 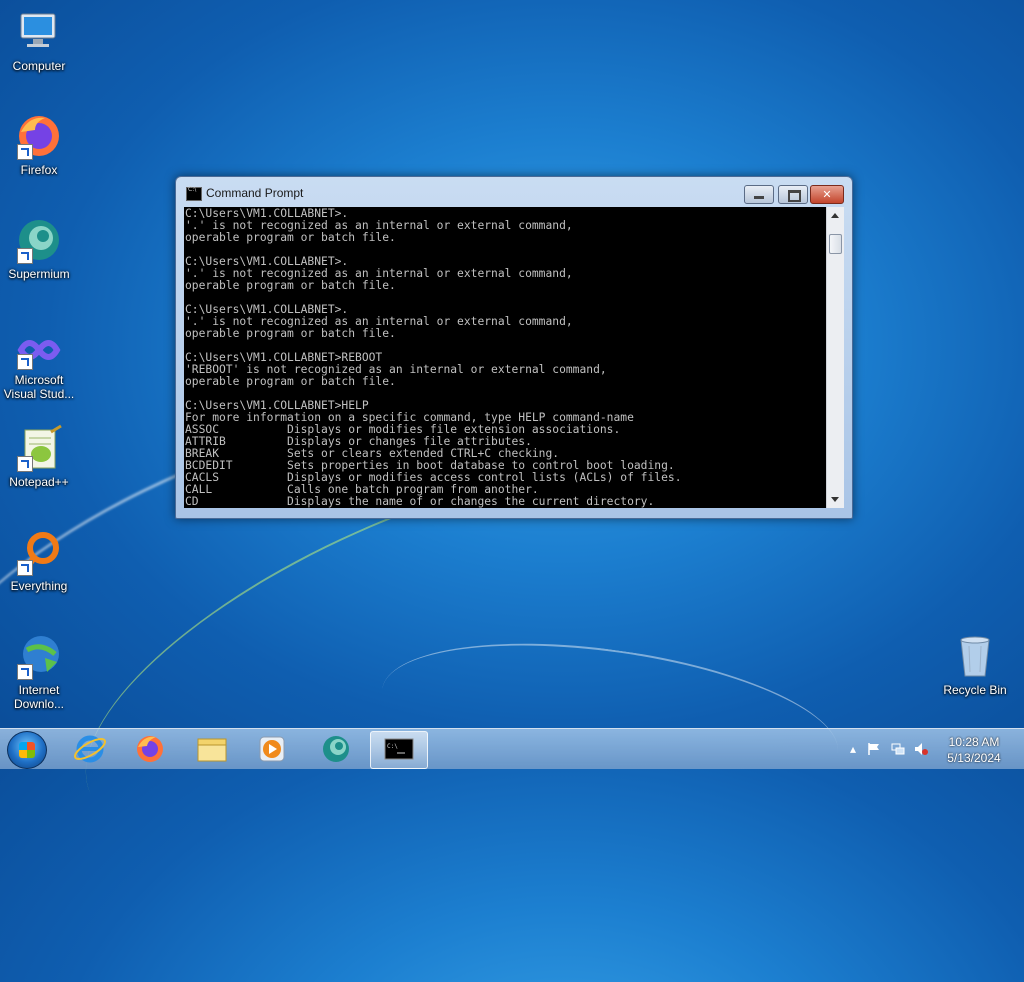 What do you see at coordinates (39, 552) in the screenshot?
I see `everything-icon` at bounding box center [39, 552].